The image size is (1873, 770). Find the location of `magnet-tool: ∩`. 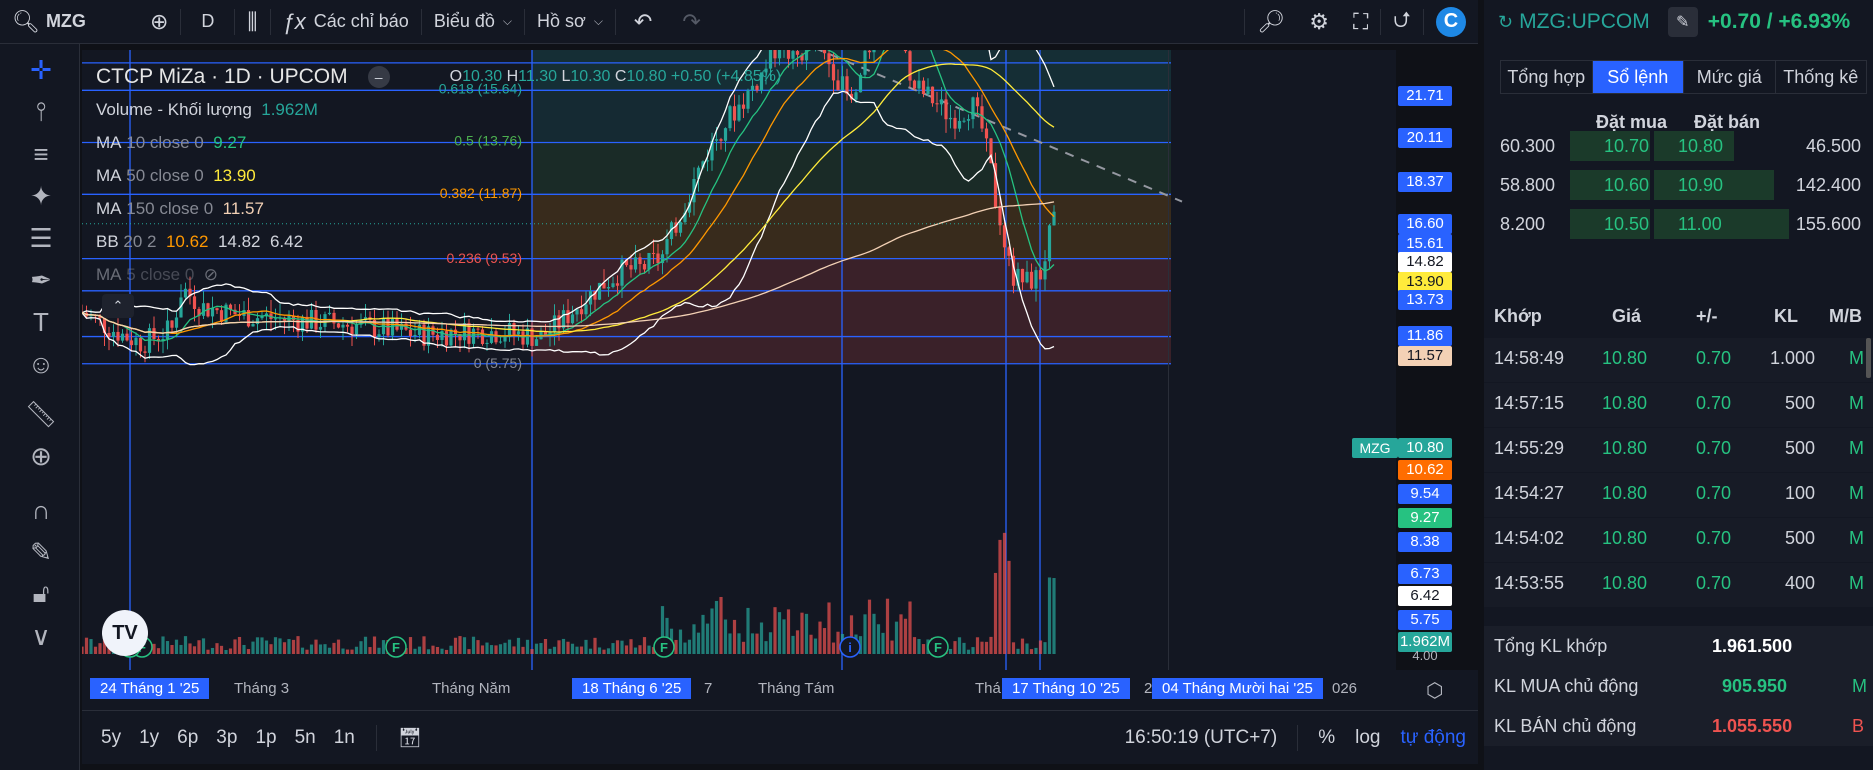

magnet-tool: ∩ is located at coordinates (41, 510).